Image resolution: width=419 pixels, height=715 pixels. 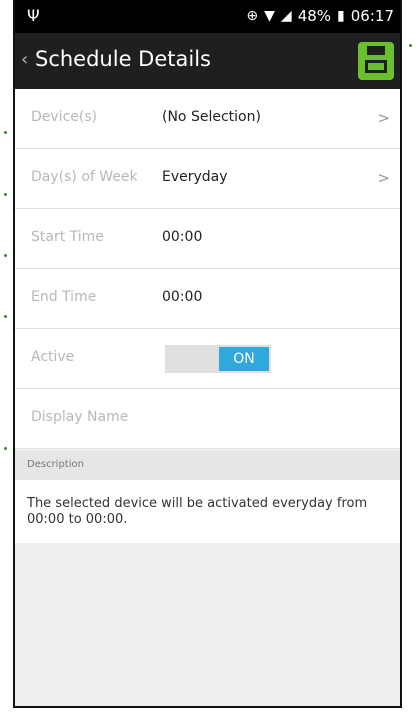 I want to click on display-name-field: Display Name, so click(x=79, y=417).